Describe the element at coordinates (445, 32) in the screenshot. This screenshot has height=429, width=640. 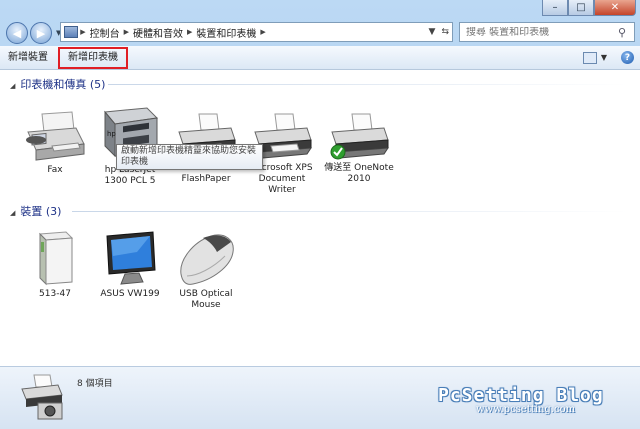
I see `refresh-icon: ⇆` at that location.